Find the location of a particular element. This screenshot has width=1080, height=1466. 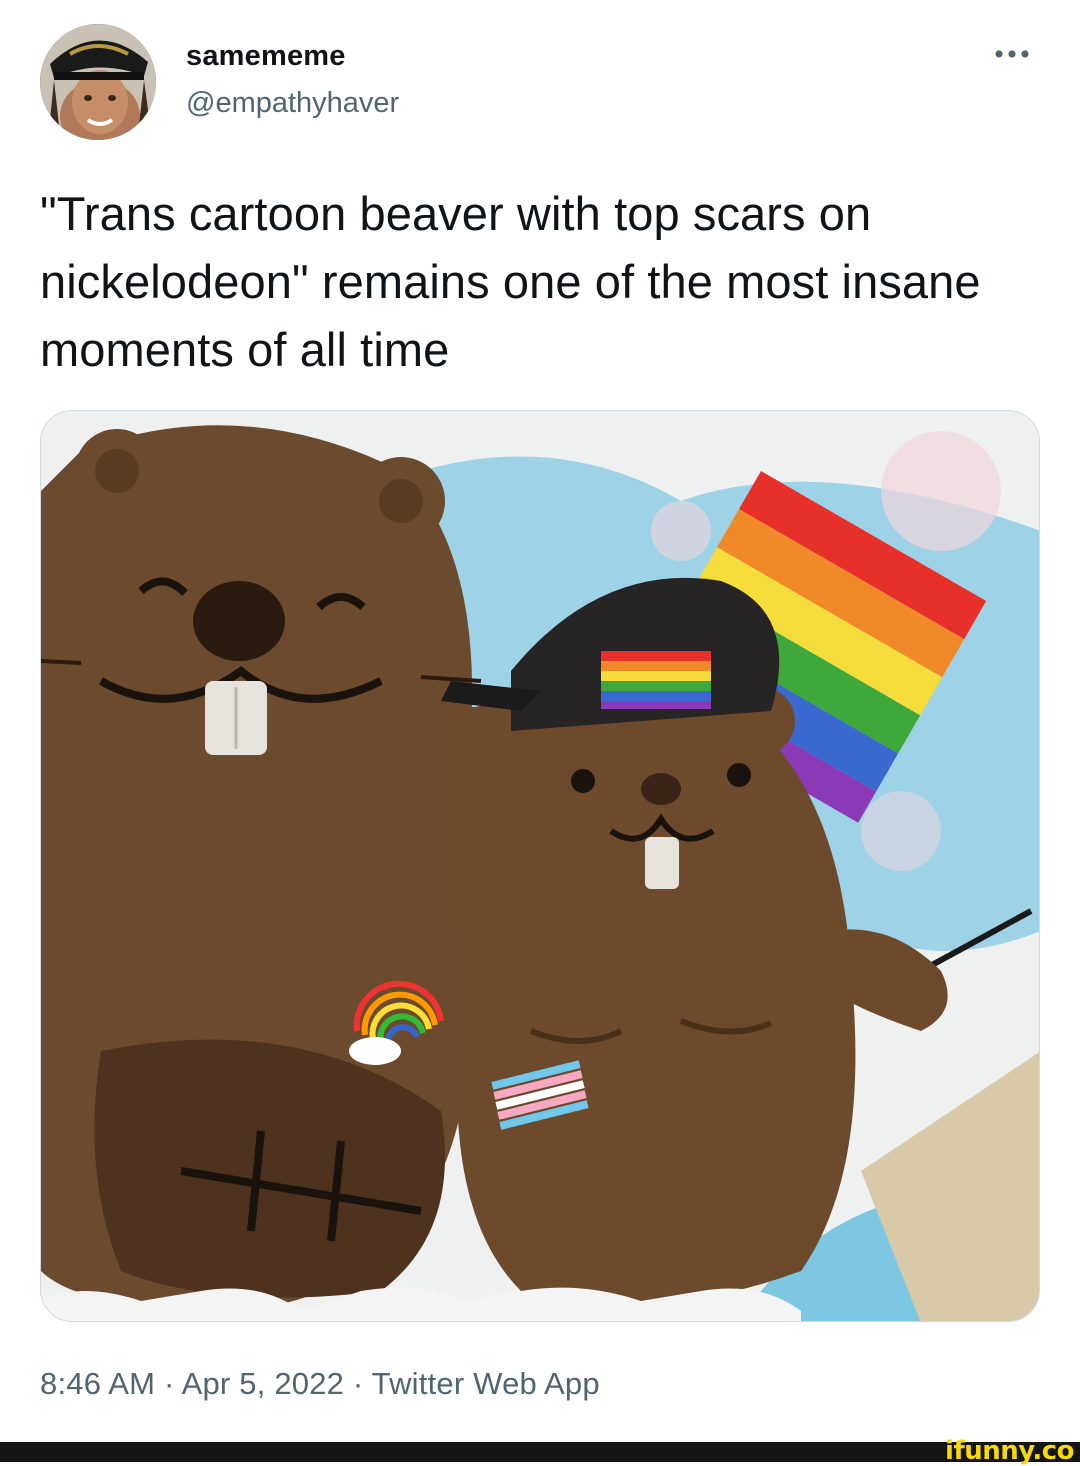

tweet-timestamp: 8:46 AM · Apr 5, 2022 · Twitter Web App is located at coordinates (320, 1384).